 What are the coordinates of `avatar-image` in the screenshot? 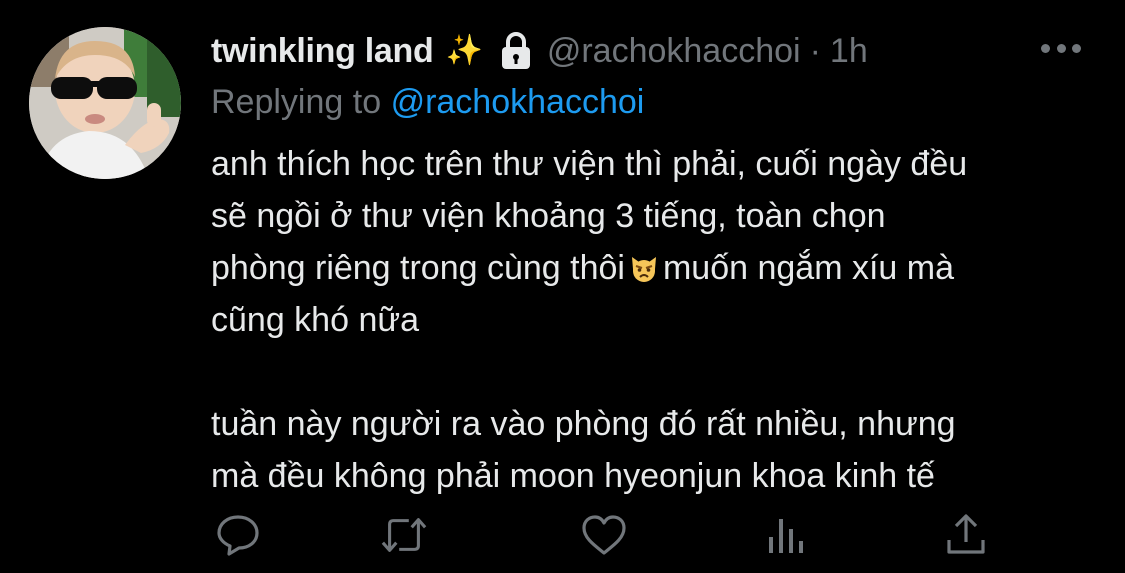 It's located at (105, 103).